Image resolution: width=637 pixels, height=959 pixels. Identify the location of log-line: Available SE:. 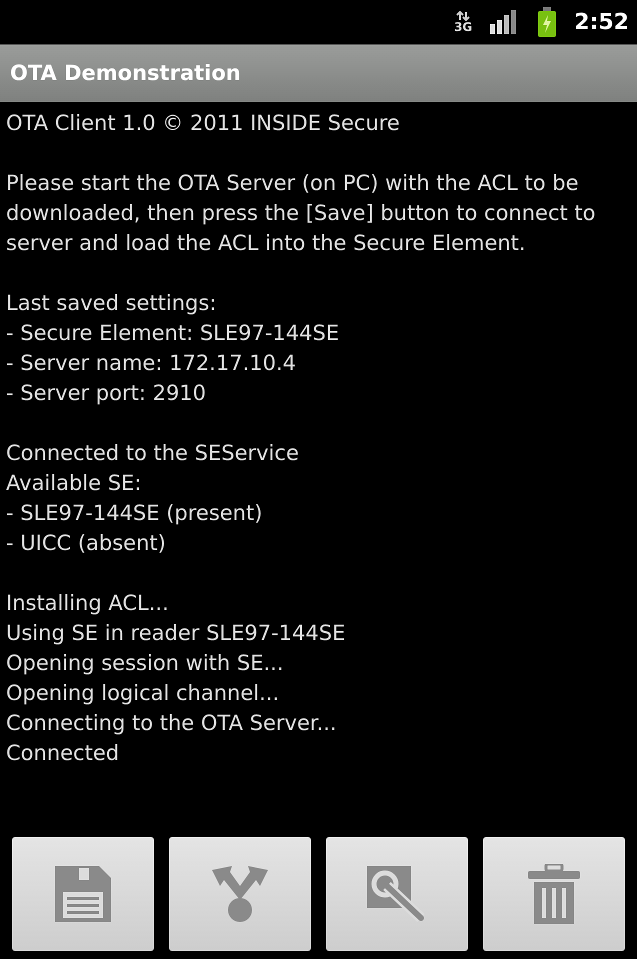
(74, 483).